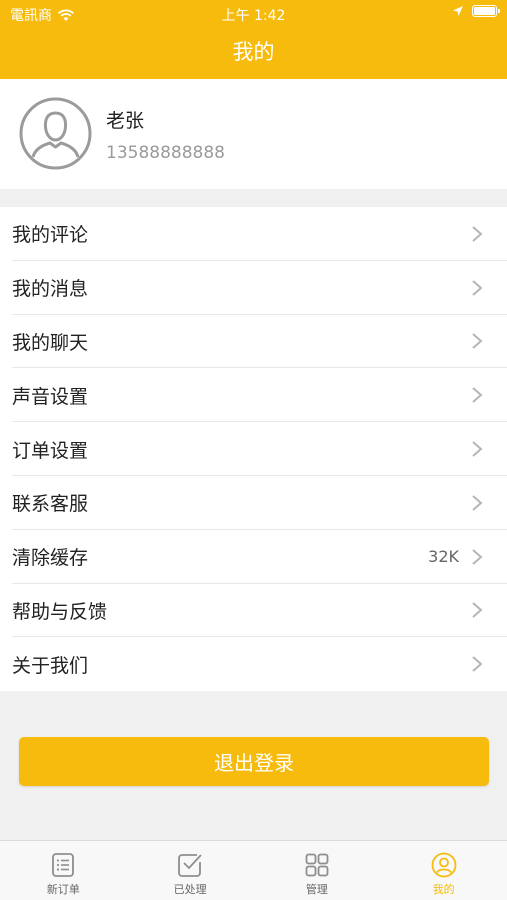 The image size is (507, 900). What do you see at coordinates (60, 611) in the screenshot?
I see `menu-item-label: 帮助与反馈` at bounding box center [60, 611].